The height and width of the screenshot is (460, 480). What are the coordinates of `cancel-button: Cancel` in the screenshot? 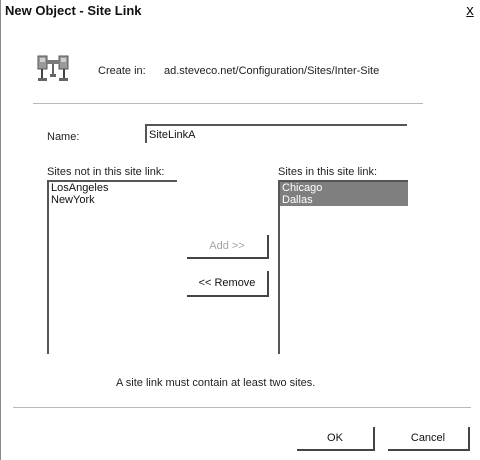 It's located at (429, 439).